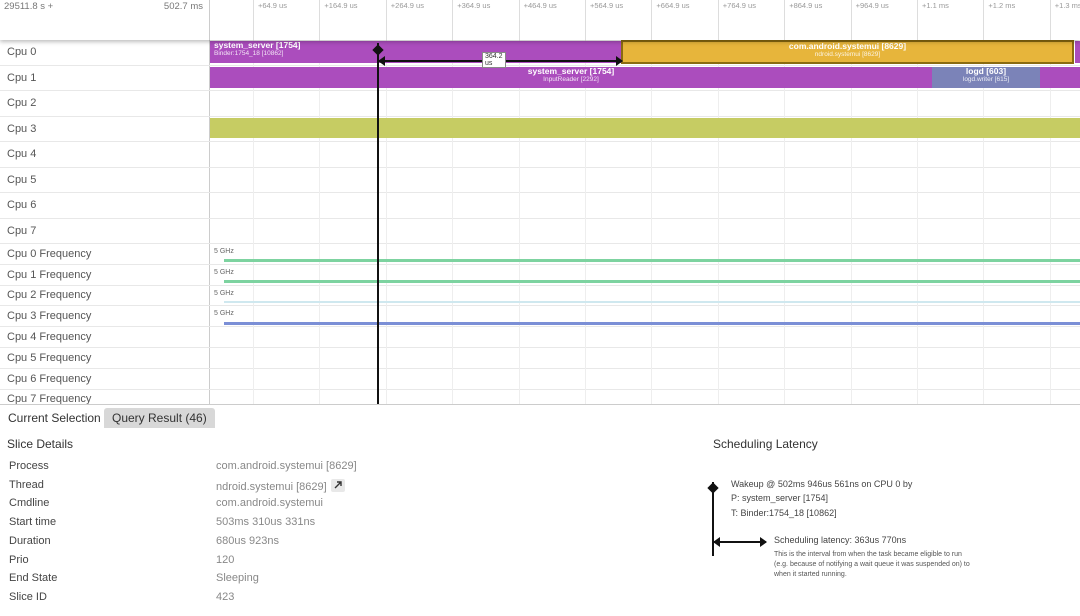 This screenshot has width=1080, height=616. What do you see at coordinates (28, 596) in the screenshot?
I see `detail-key: Slice ID` at bounding box center [28, 596].